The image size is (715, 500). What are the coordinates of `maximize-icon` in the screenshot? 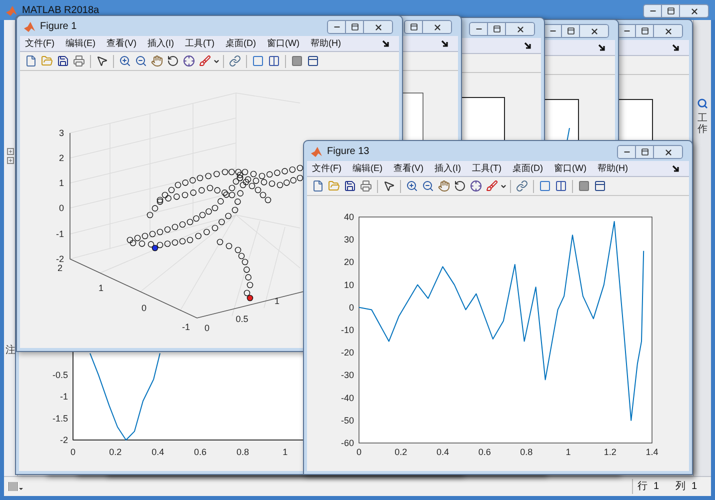 It's located at (644, 152).